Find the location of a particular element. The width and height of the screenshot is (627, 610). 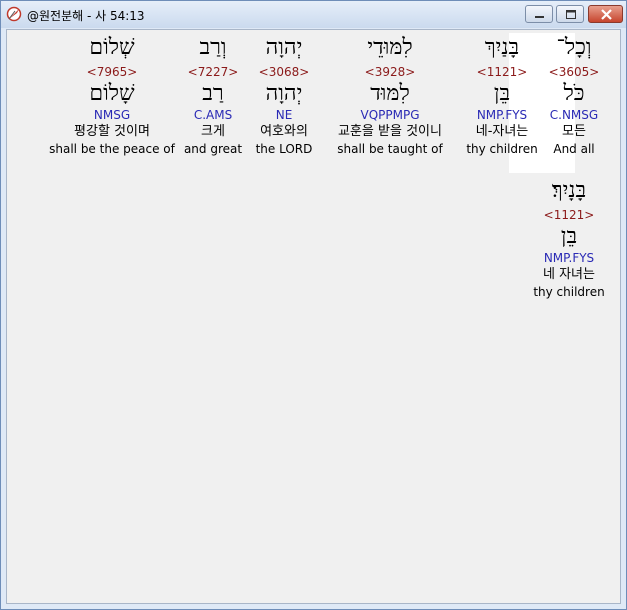

morphology-code: NMSG is located at coordinates (112, 115).